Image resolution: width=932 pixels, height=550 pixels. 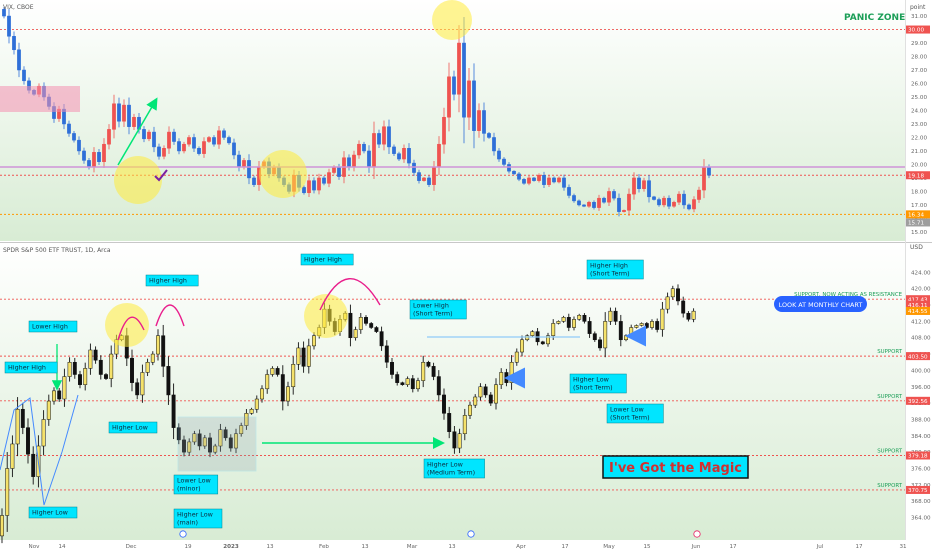 What do you see at coordinates (918, 312) in the screenshot?
I see `price-tag-label: 414.55` at bounding box center [918, 312].